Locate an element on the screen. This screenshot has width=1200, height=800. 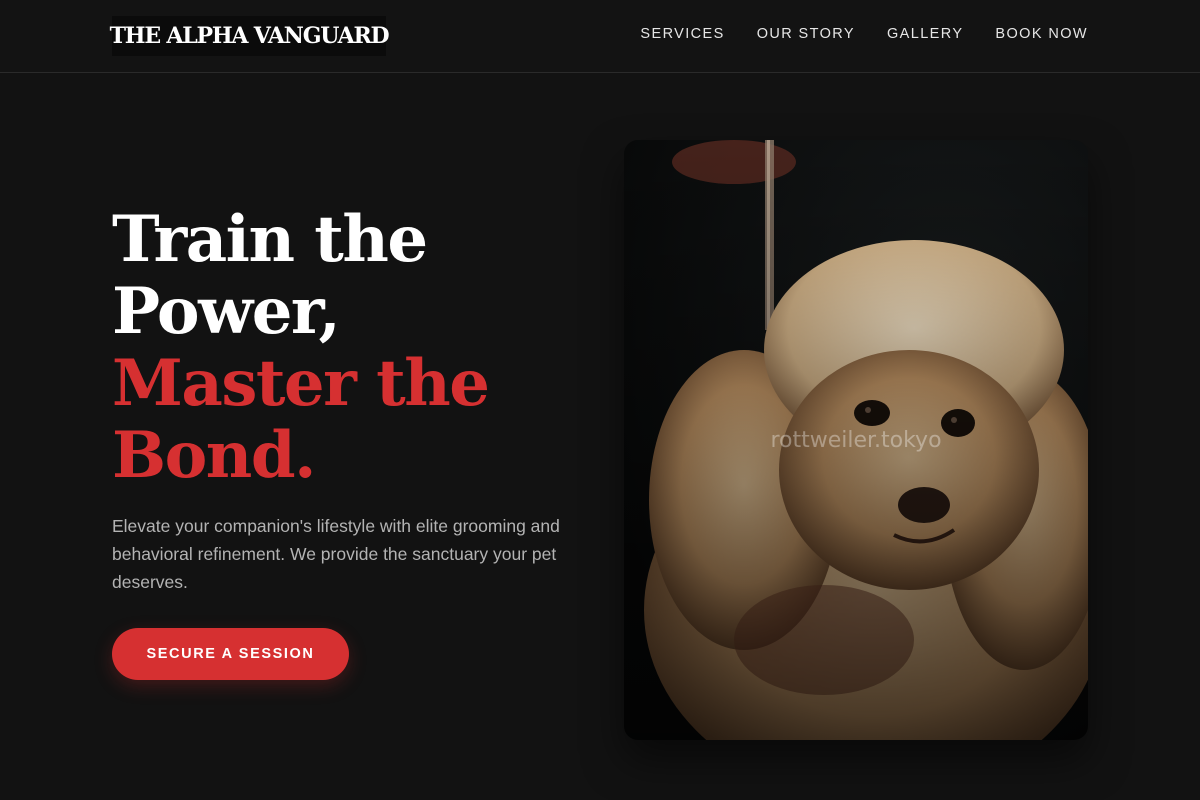
secure-session-button: SECURE A SESSION is located at coordinates (230, 654).